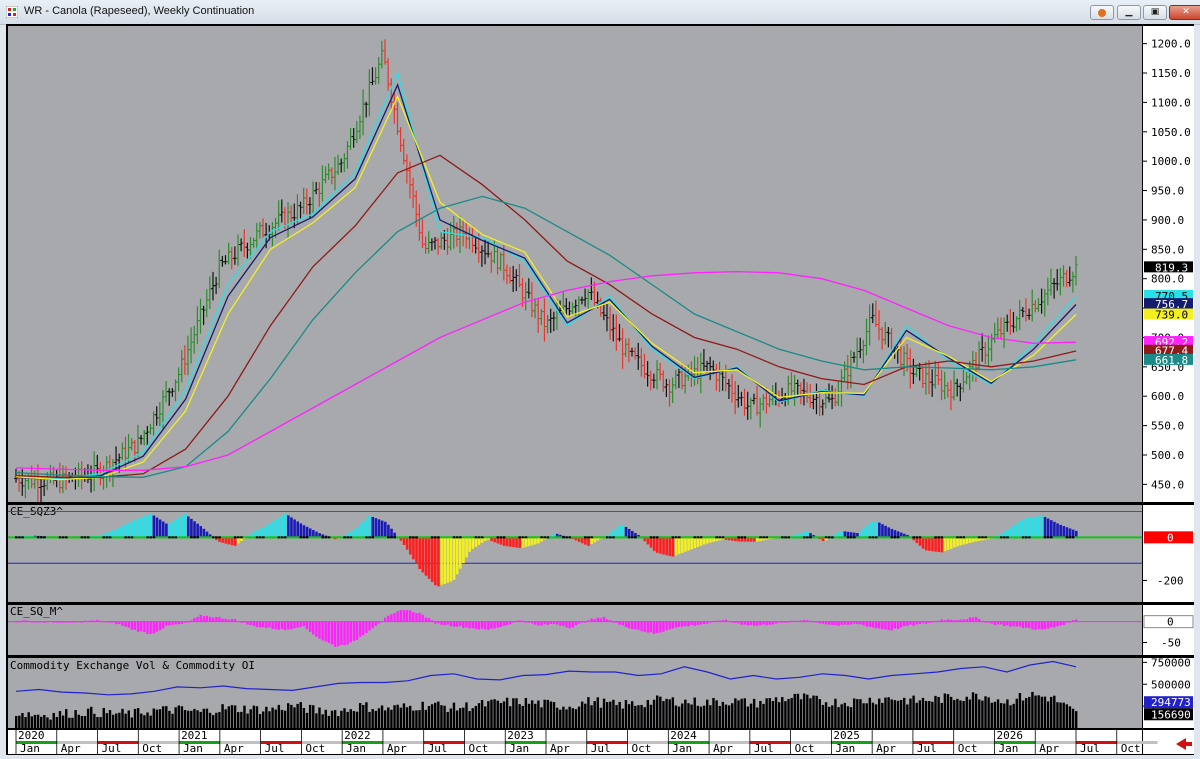 The height and width of the screenshot is (759, 1200). Describe the element at coordinates (357, 735) in the screenshot. I see `year-label: 2022` at that location.